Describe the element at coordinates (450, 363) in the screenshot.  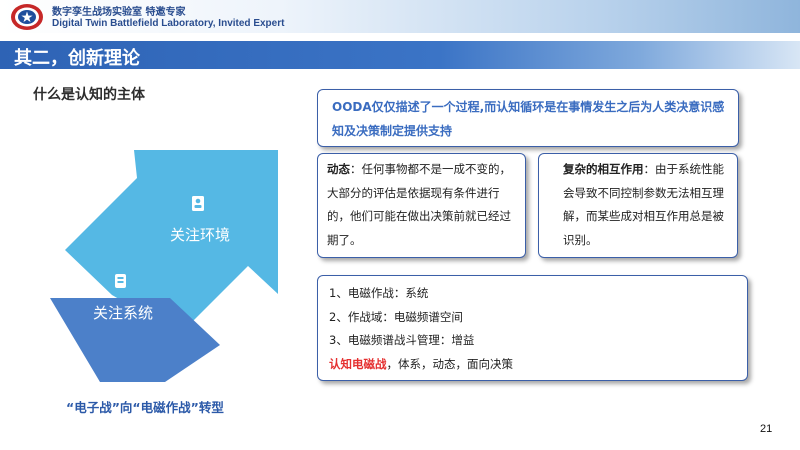
I see `list-item-rest: ，体系，动态，面向决策` at that location.